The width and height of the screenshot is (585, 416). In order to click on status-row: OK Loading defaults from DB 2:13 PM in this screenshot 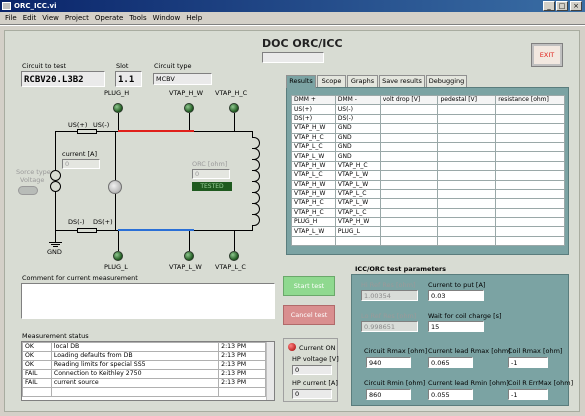, I will do `click(144, 356)`.